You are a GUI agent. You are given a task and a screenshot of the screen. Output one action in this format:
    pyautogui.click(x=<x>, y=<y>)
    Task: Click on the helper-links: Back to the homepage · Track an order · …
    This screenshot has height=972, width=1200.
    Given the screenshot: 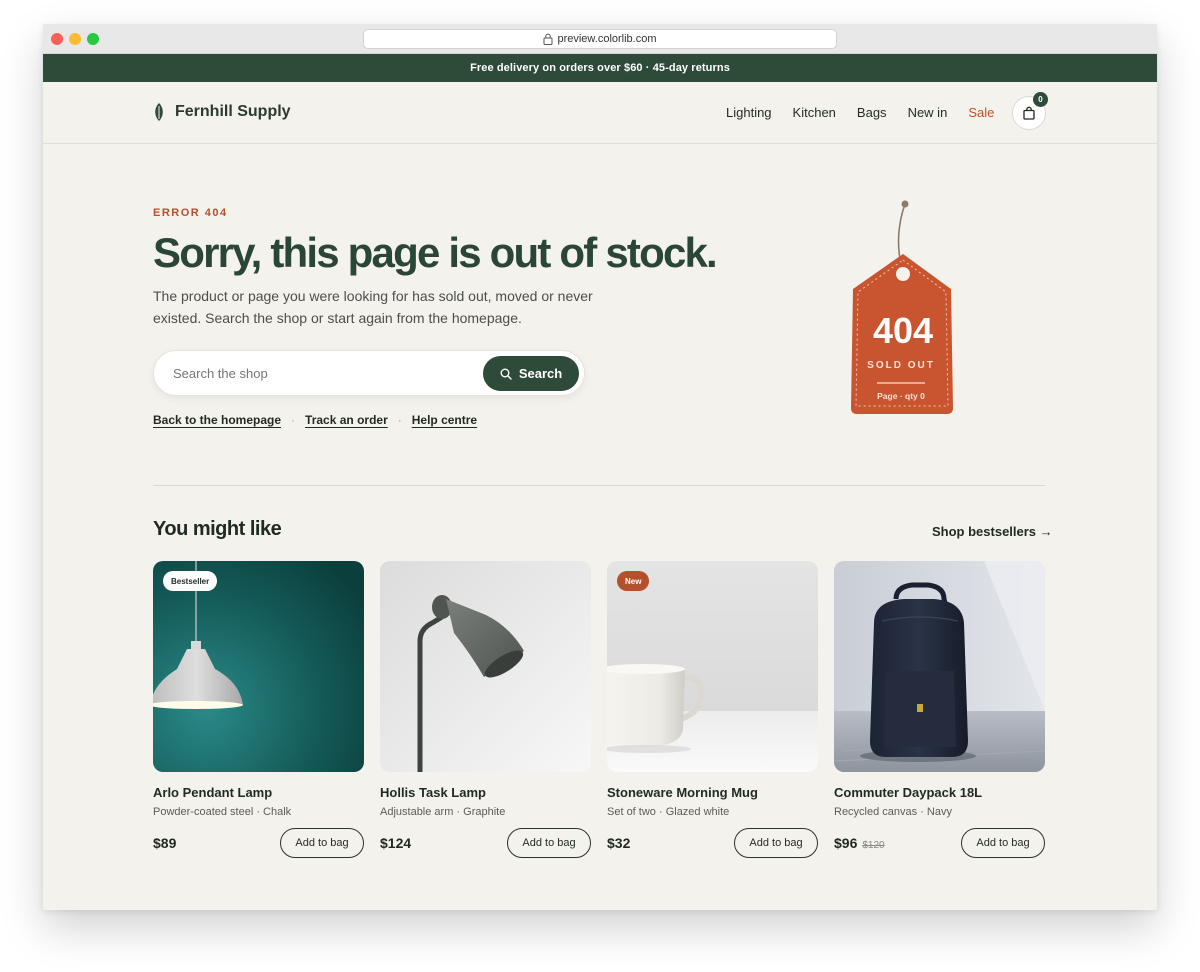 What is the action you would take?
    pyautogui.click(x=315, y=420)
    